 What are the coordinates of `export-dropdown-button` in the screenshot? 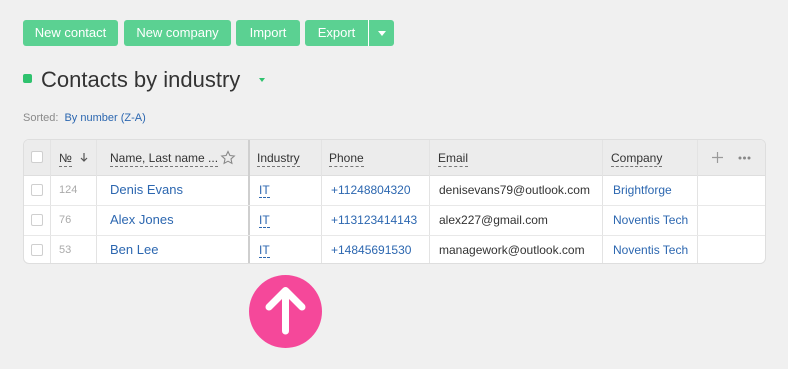 It's located at (381, 33).